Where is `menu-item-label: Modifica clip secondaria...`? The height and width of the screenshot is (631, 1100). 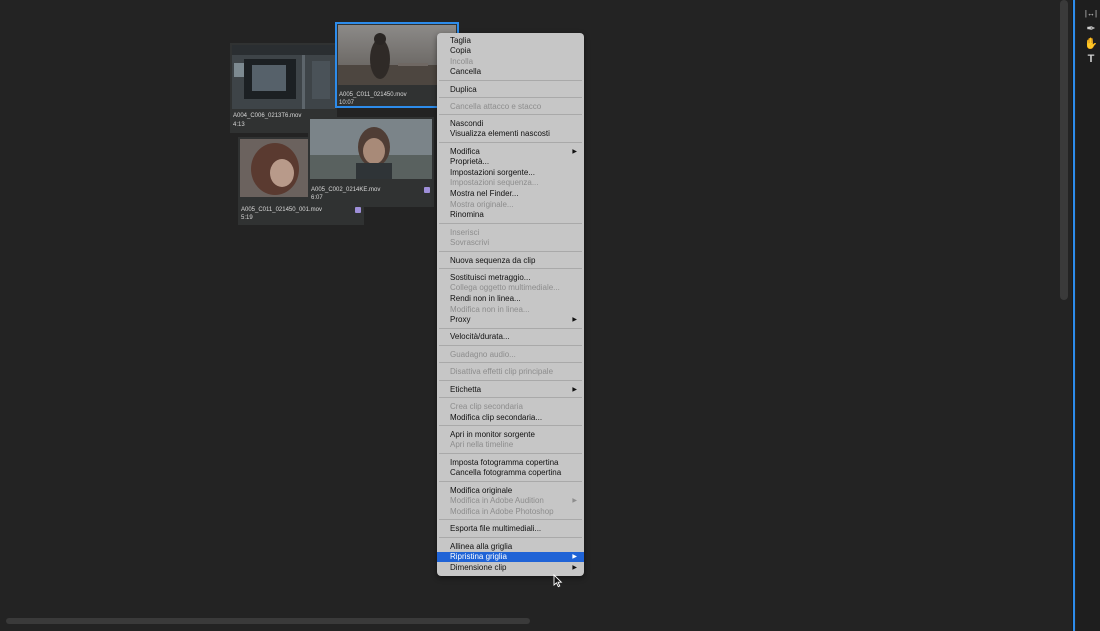 menu-item-label: Modifica clip secondaria... is located at coordinates (496, 417).